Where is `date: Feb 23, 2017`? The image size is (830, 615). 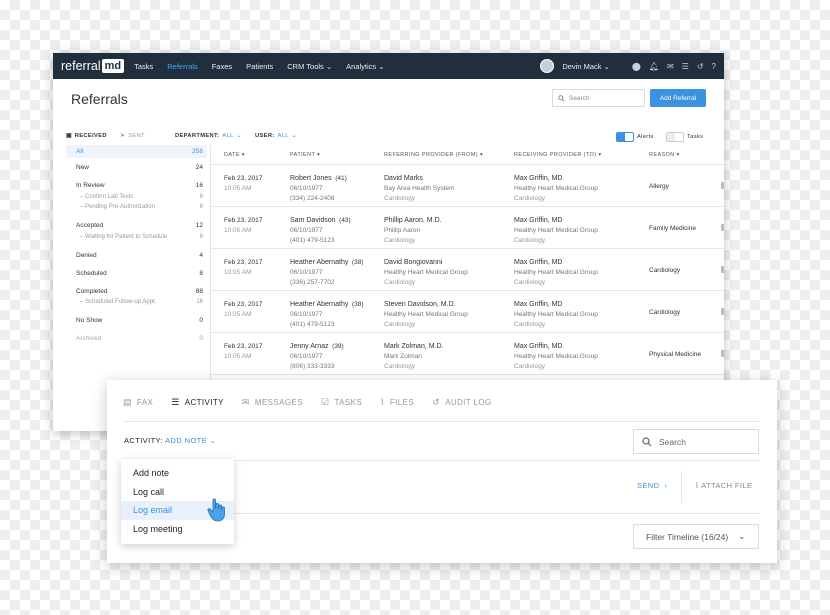 date: Feb 23, 2017 is located at coordinates (243, 220).